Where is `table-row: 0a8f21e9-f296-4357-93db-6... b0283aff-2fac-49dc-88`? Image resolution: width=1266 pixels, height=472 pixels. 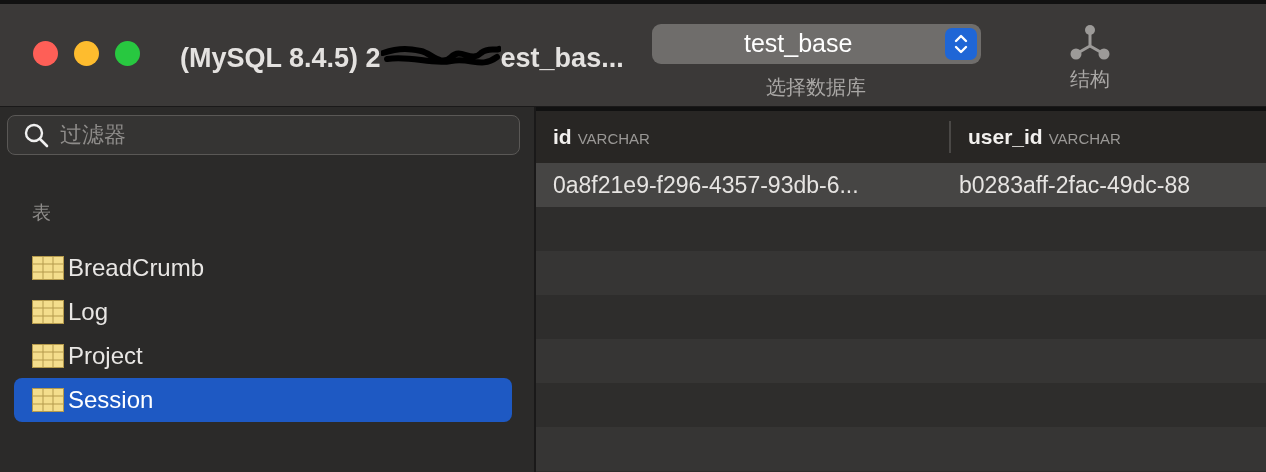 table-row: 0a8f21e9-f296-4357-93db-6... b0283aff-2fac-49dc-88 is located at coordinates (901, 185).